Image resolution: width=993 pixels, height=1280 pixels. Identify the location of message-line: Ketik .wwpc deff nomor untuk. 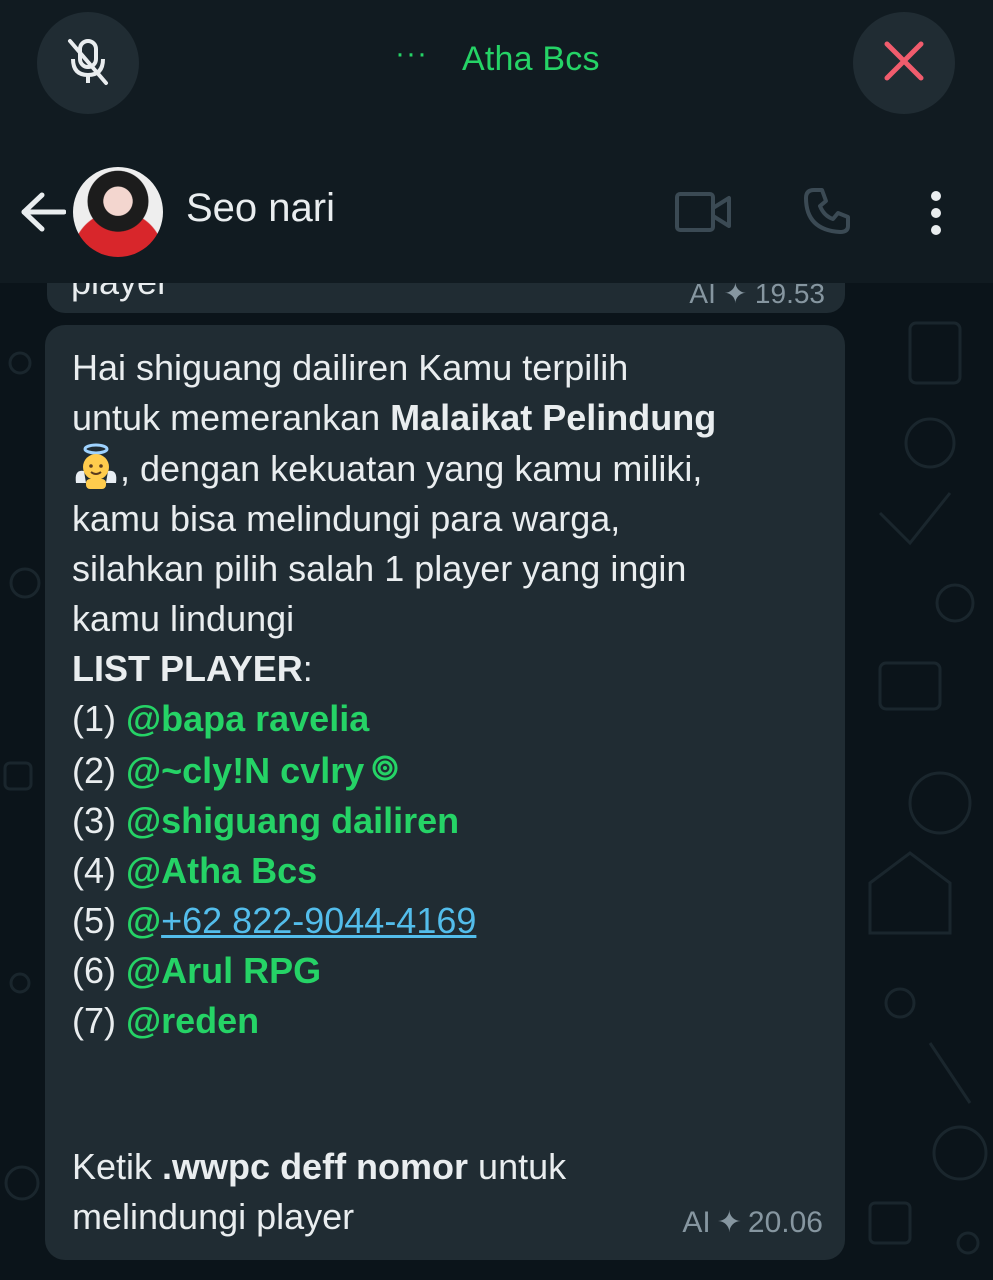
(319, 1166).